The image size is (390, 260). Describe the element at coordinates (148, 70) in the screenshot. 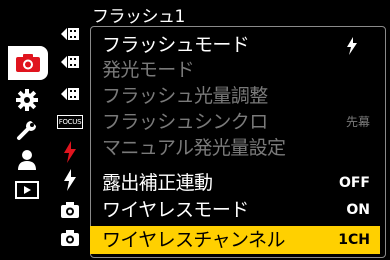

I see `menu-item-label: 発光モード` at that location.